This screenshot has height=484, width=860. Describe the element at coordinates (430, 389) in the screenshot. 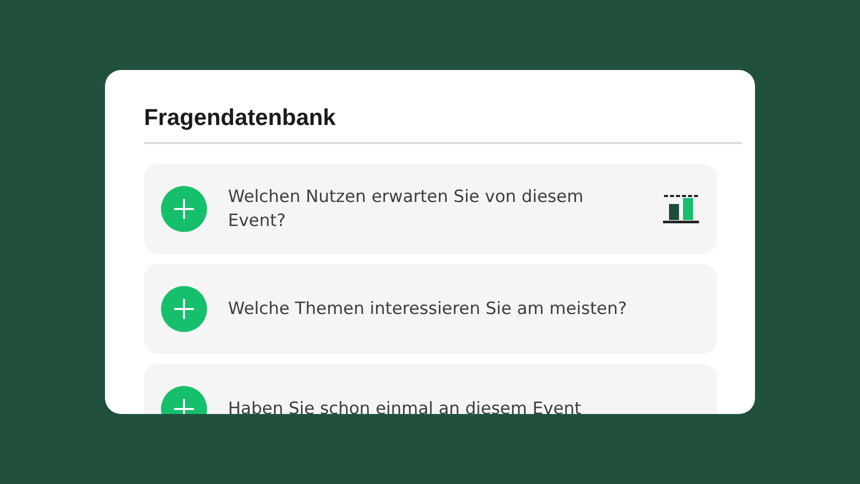

I see `question-item: Haben Sie schon einmal an diesem Event` at that location.